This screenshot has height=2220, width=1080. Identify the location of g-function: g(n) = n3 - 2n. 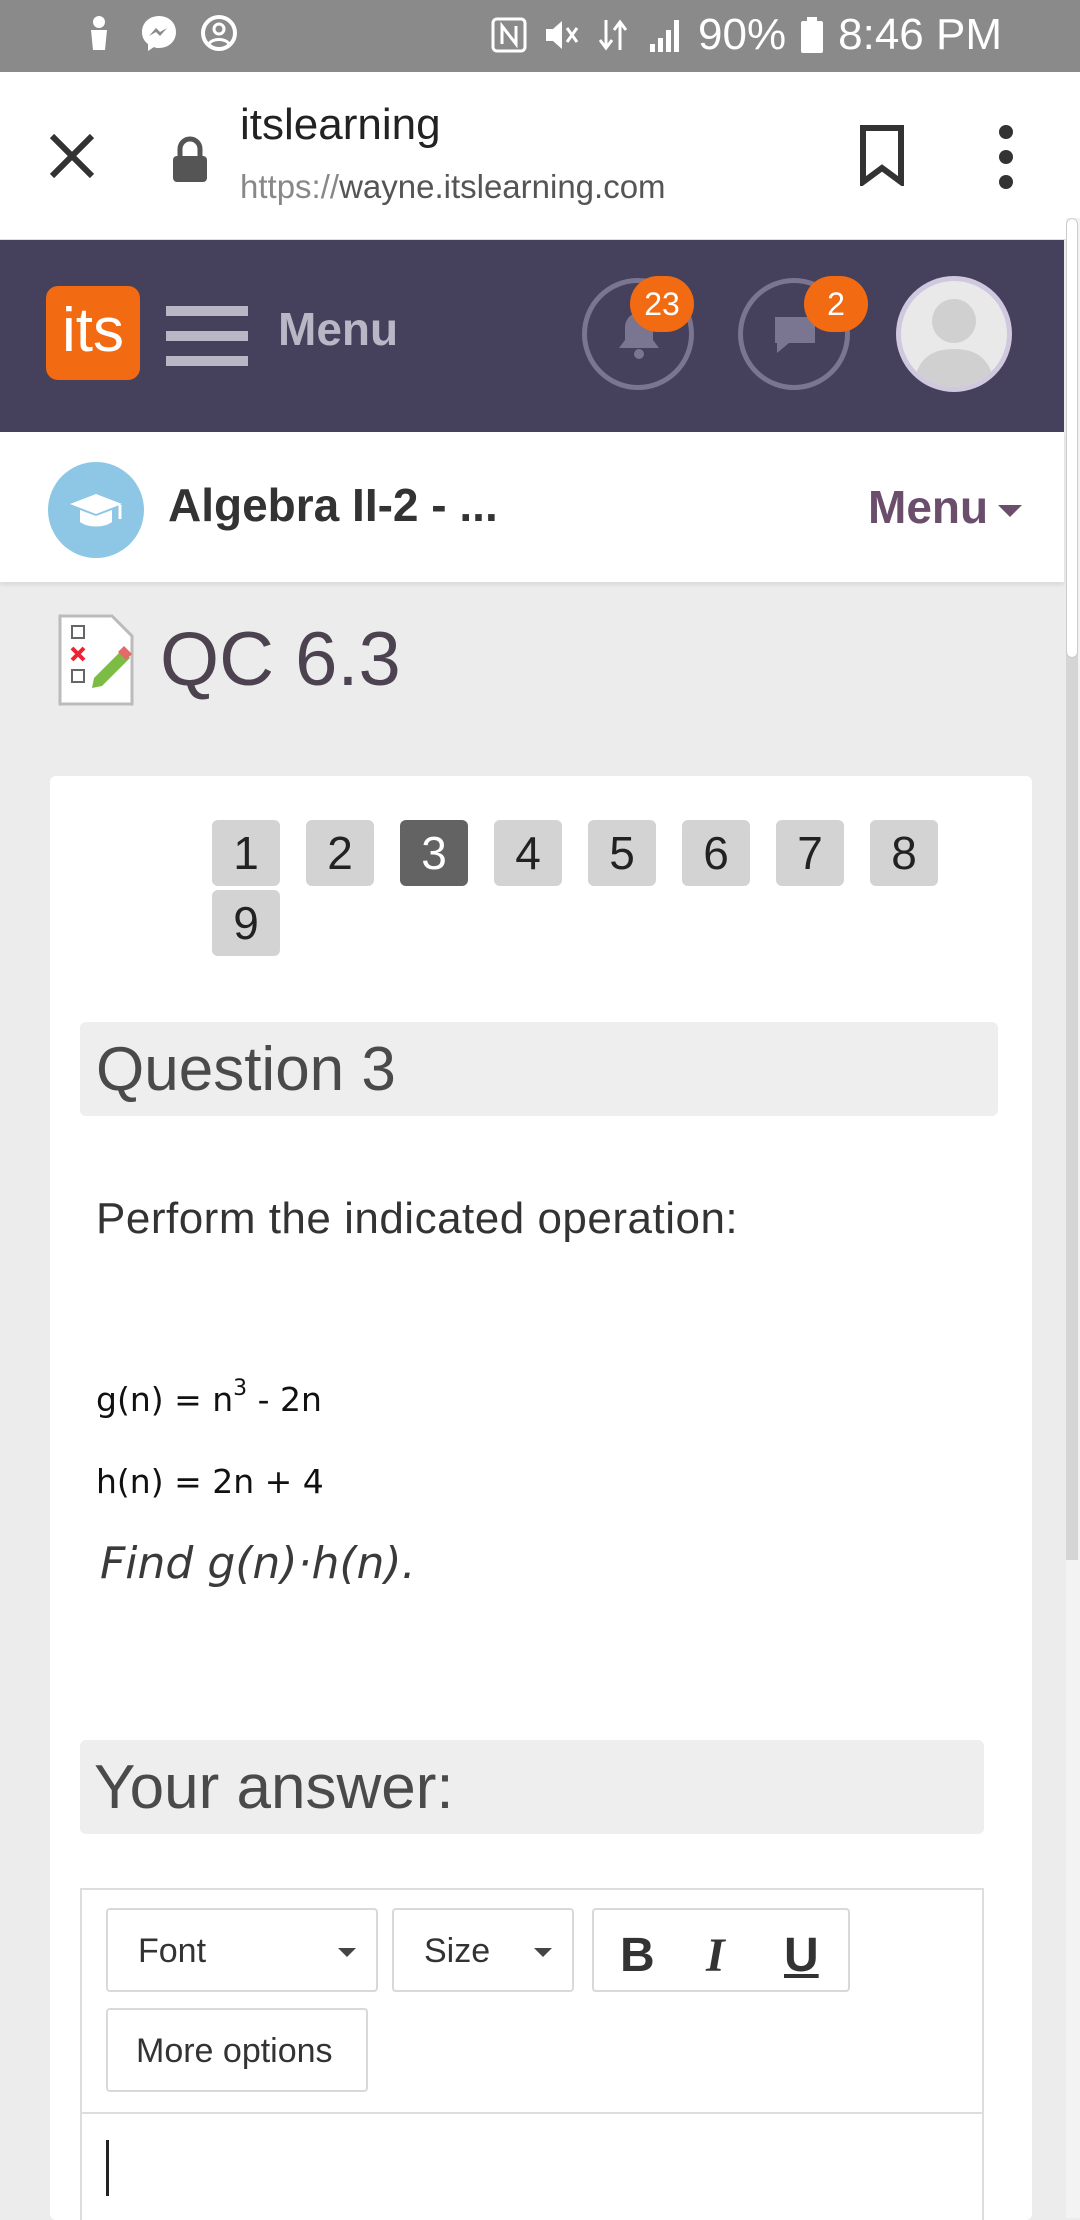
(209, 1397).